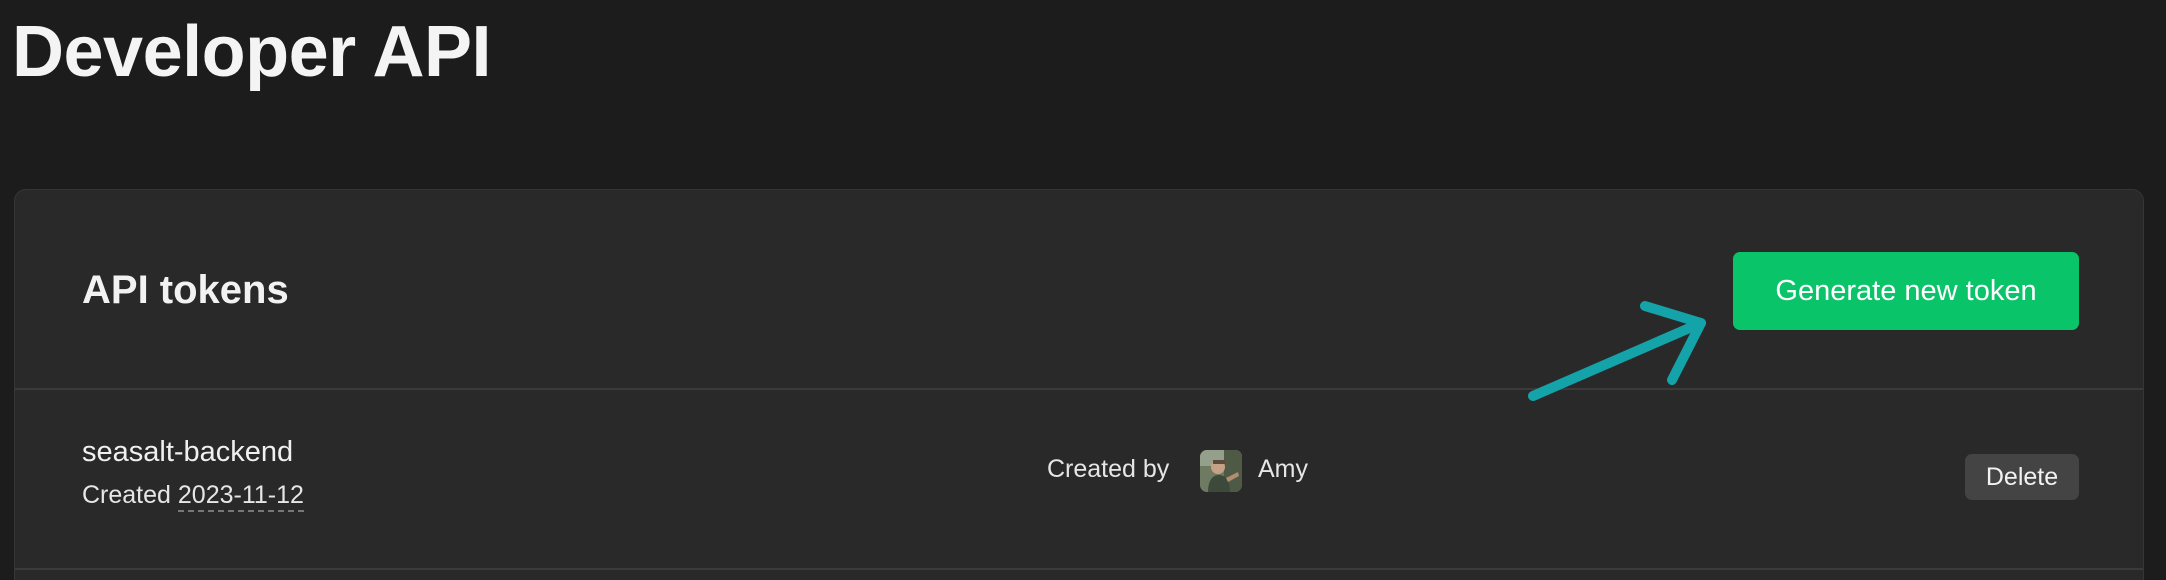 This screenshot has width=2166, height=580. What do you see at coordinates (252, 52) in the screenshot?
I see `page-title: Developer API` at bounding box center [252, 52].